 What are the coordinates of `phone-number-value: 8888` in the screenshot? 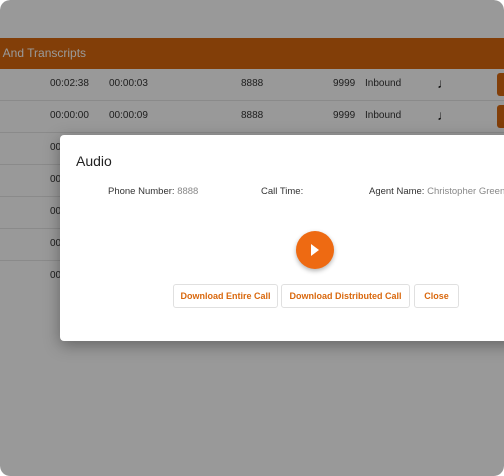 It's located at (188, 191).